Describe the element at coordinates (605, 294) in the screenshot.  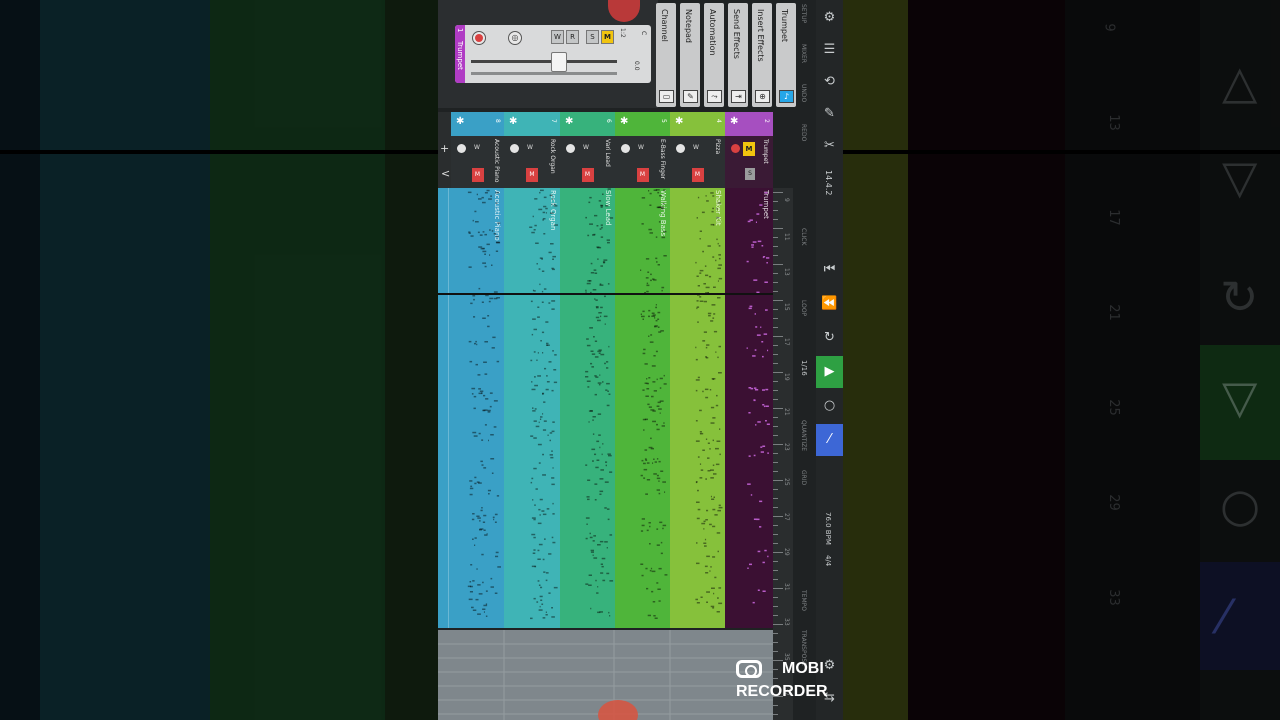
I see `playhead-line` at that location.